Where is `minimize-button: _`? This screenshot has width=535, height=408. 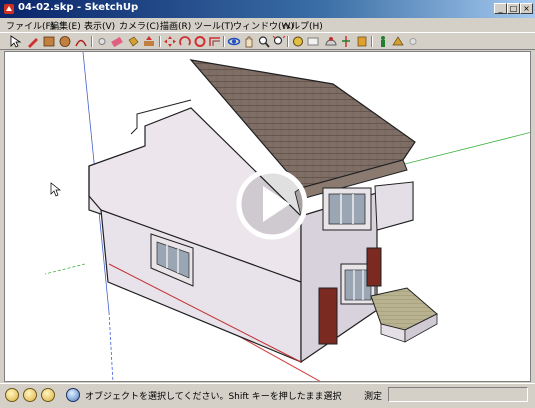 minimize-button: _ is located at coordinates (500, 8).